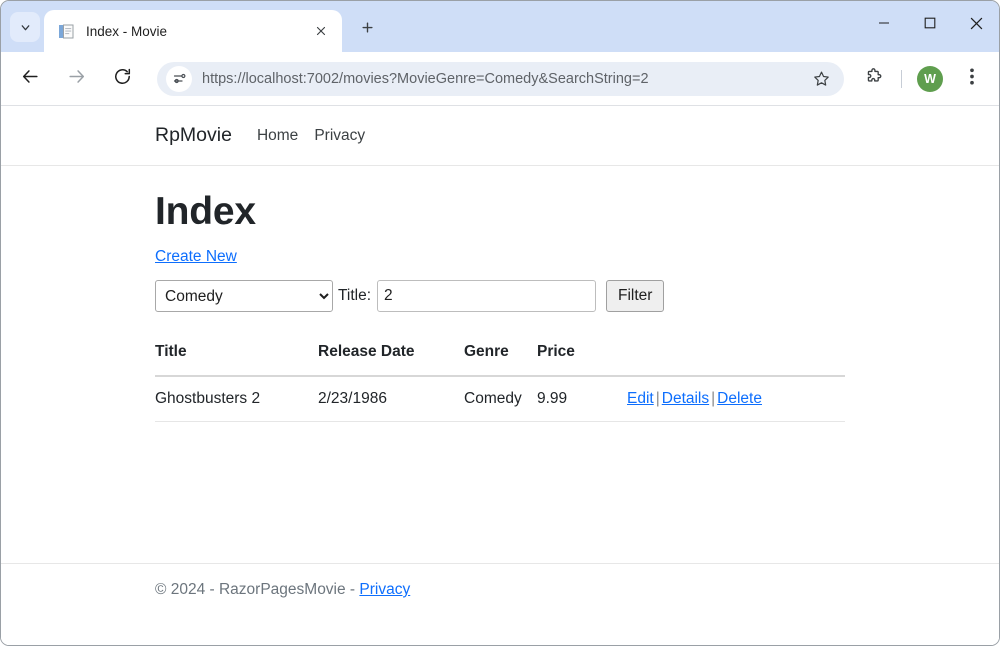 The width and height of the screenshot is (1000, 646). I want to click on arrow-right-icon, so click(76, 79).